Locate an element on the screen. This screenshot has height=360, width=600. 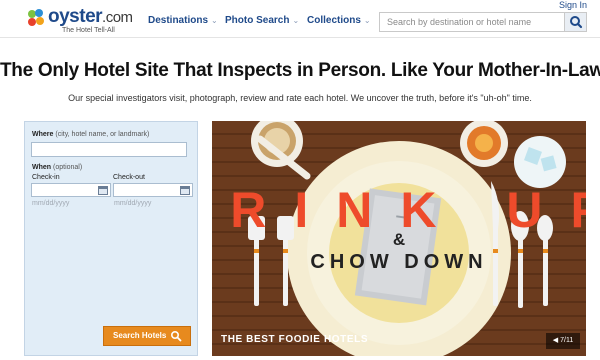
search-input is located at coordinates (473, 22).